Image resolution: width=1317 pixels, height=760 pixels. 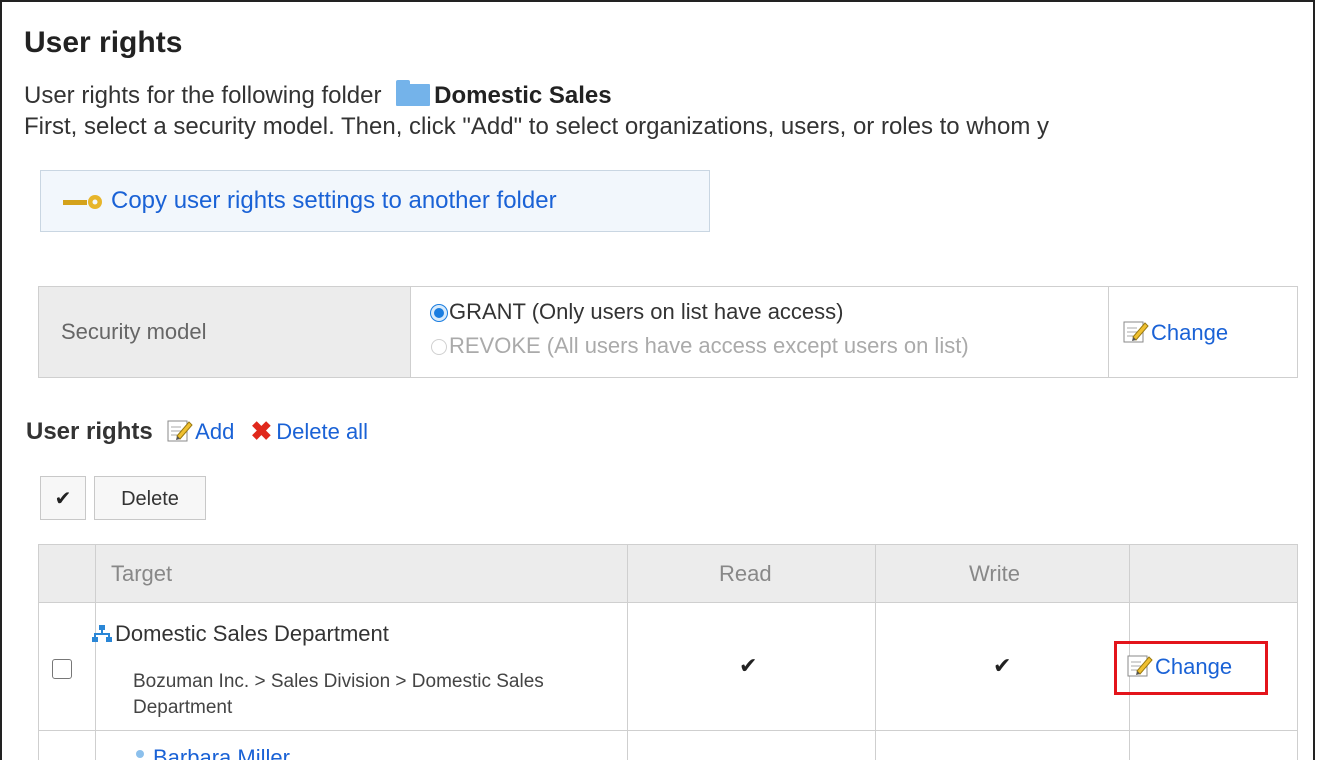 What do you see at coordinates (322, 431) in the screenshot?
I see `delete-all-label: Delete all` at bounding box center [322, 431].